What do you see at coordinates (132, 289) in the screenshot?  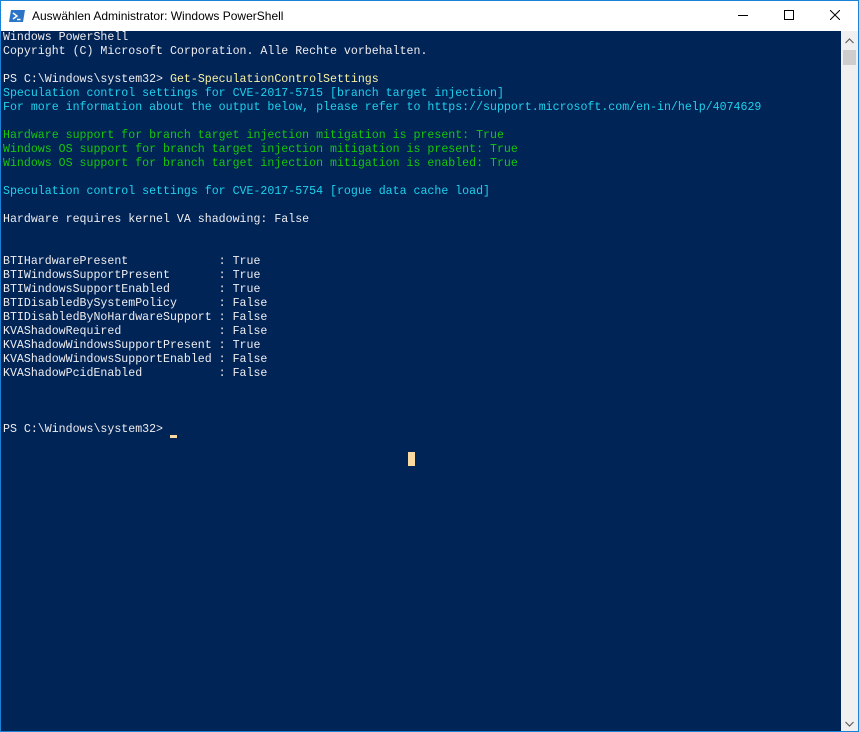 I see `console-line: BTIWindowsSupportEnabled : True` at bounding box center [132, 289].